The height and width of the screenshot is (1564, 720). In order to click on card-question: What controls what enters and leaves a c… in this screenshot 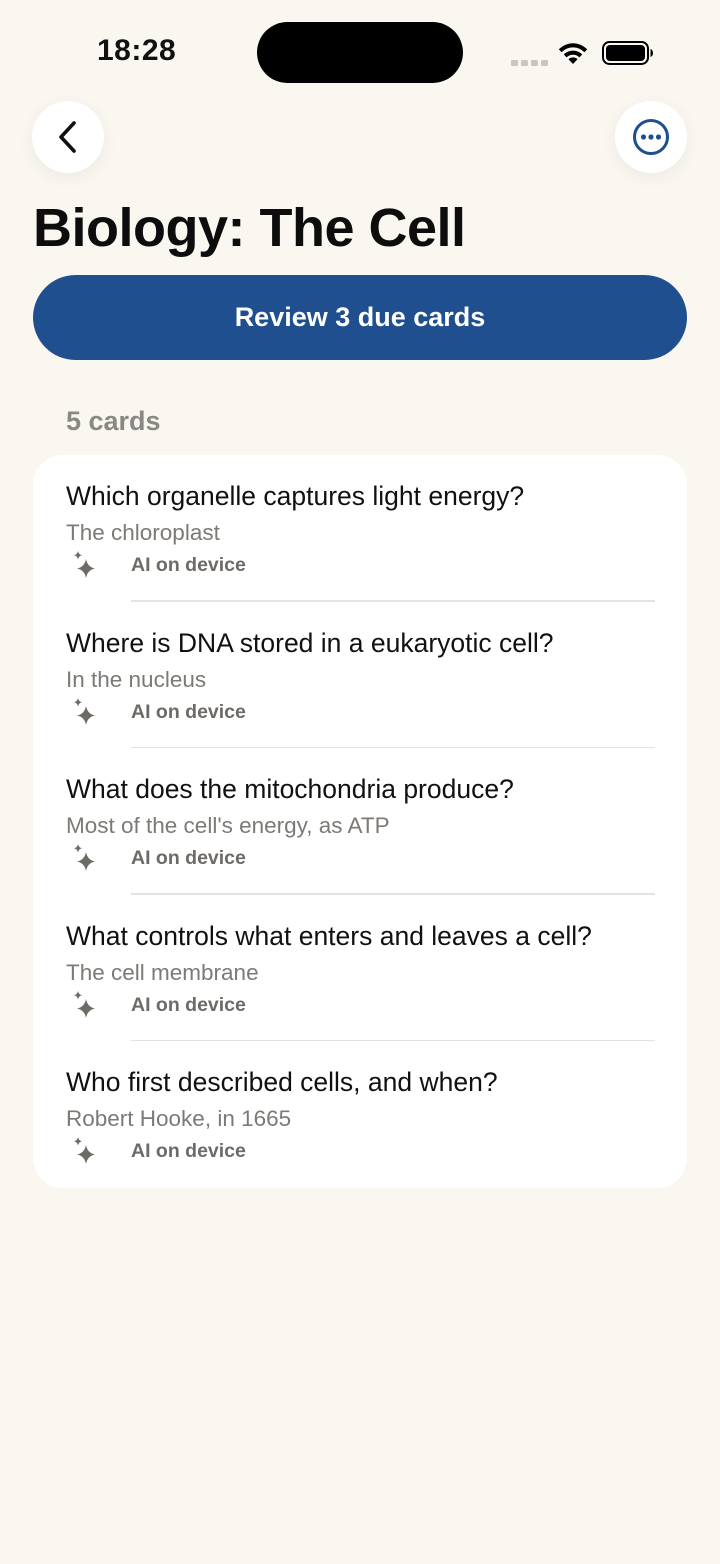, I will do `click(329, 935)`.